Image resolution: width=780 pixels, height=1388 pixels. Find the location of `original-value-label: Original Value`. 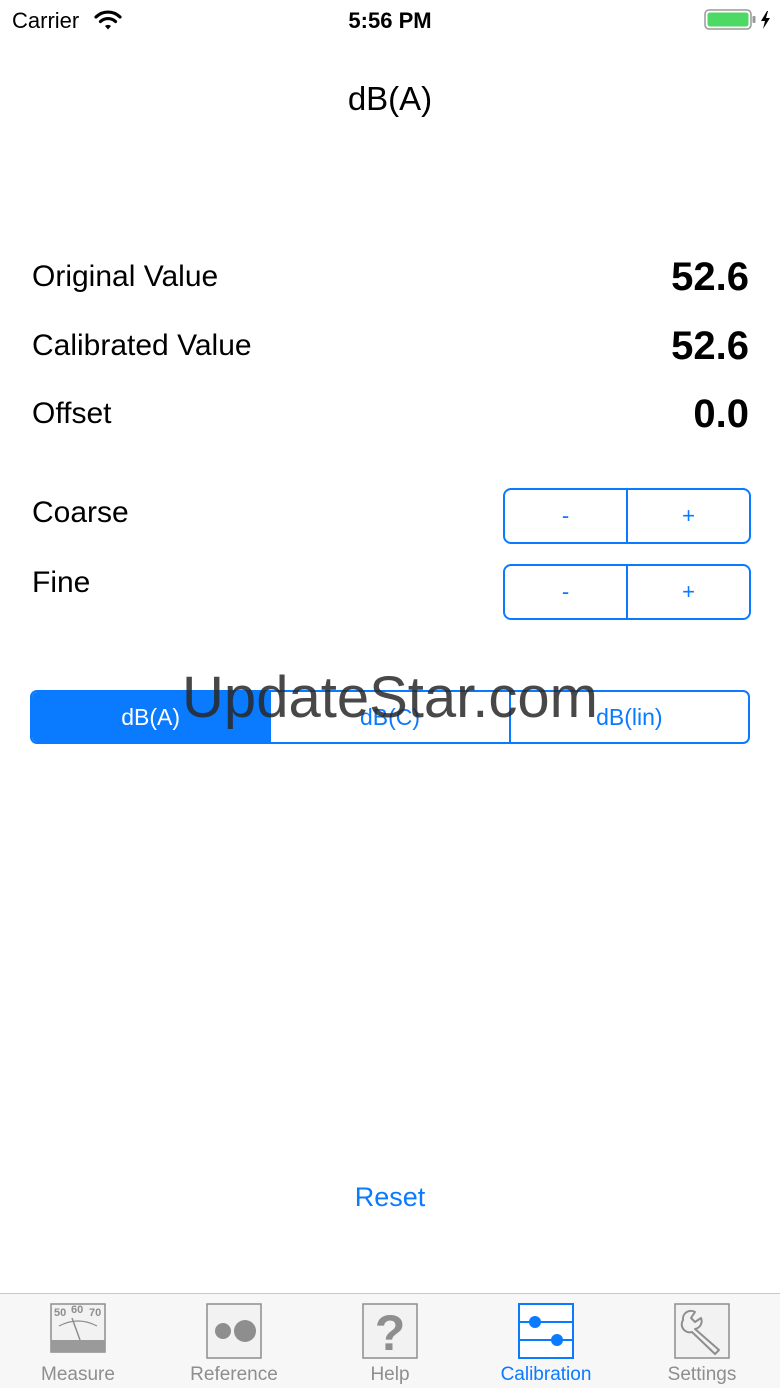

original-value-label: Original Value is located at coordinates (125, 276).